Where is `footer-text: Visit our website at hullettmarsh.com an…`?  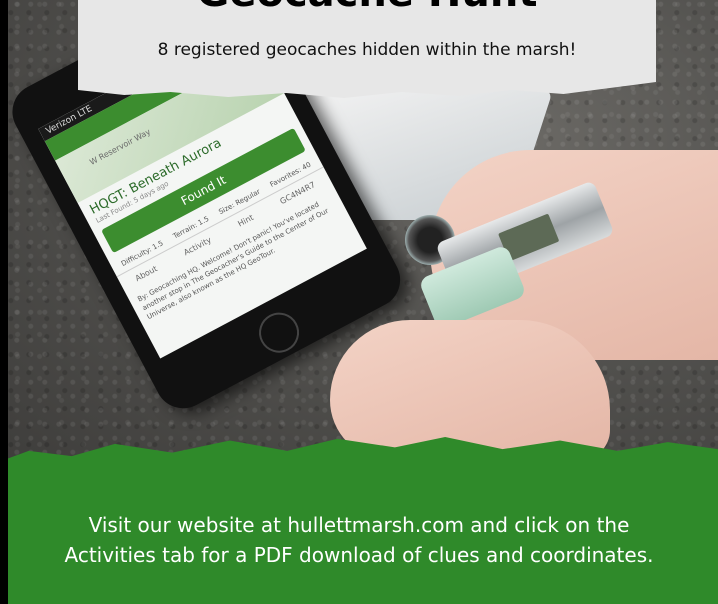
footer-text: Visit our website at hullettmarsh.com an… is located at coordinates (359, 540).